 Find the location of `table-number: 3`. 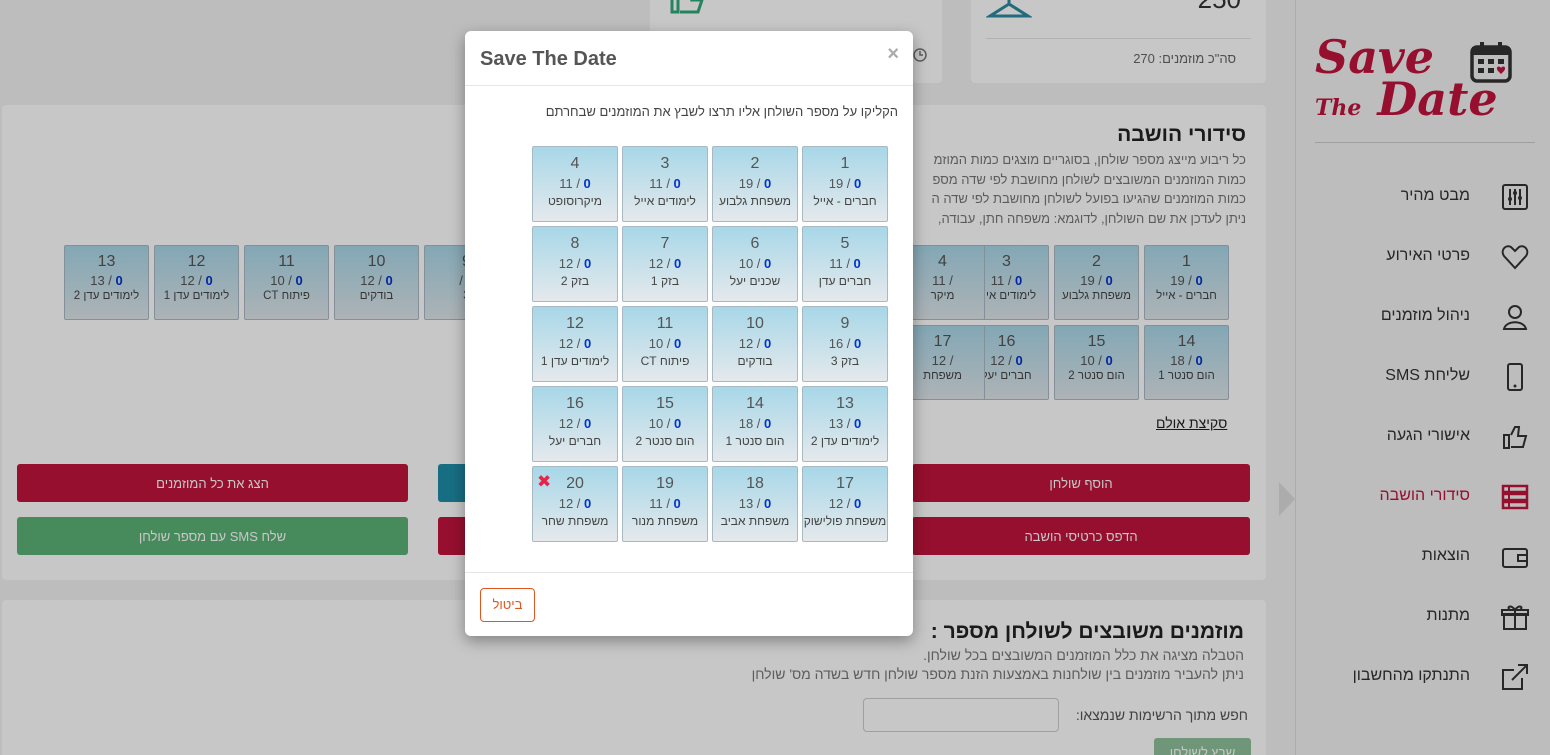

table-number: 3 is located at coordinates (665, 163).